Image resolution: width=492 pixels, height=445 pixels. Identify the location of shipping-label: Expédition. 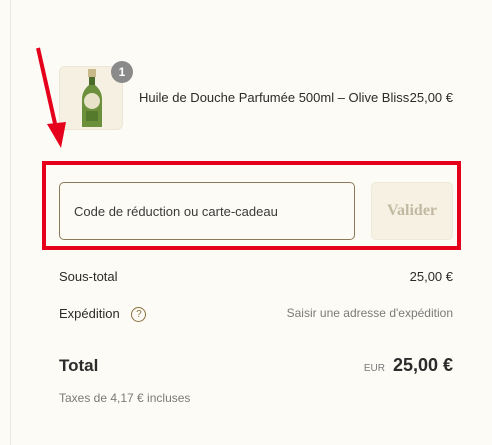
(89, 313).